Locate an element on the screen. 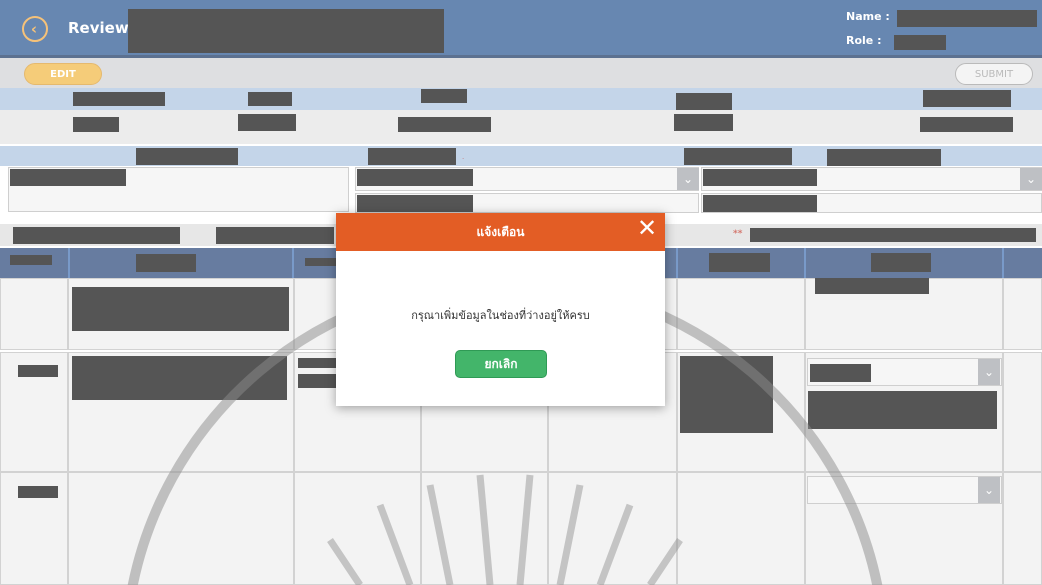 The image size is (1042, 585). dialog-header: แจ้งเตือน ✕ is located at coordinates (500, 232).